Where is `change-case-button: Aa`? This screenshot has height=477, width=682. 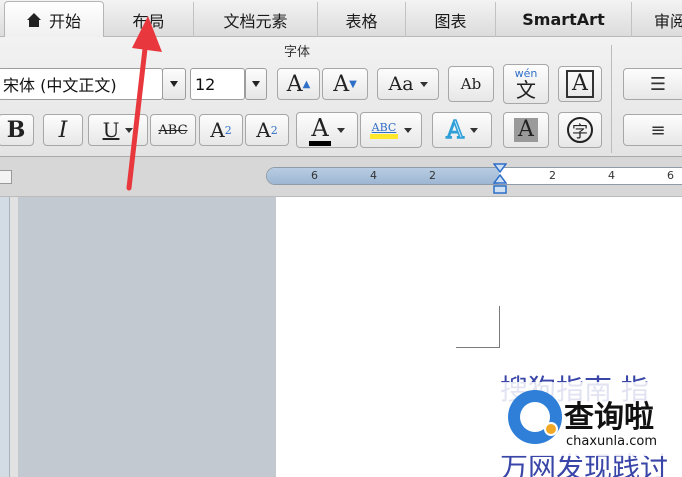 change-case-button: Aa is located at coordinates (408, 84).